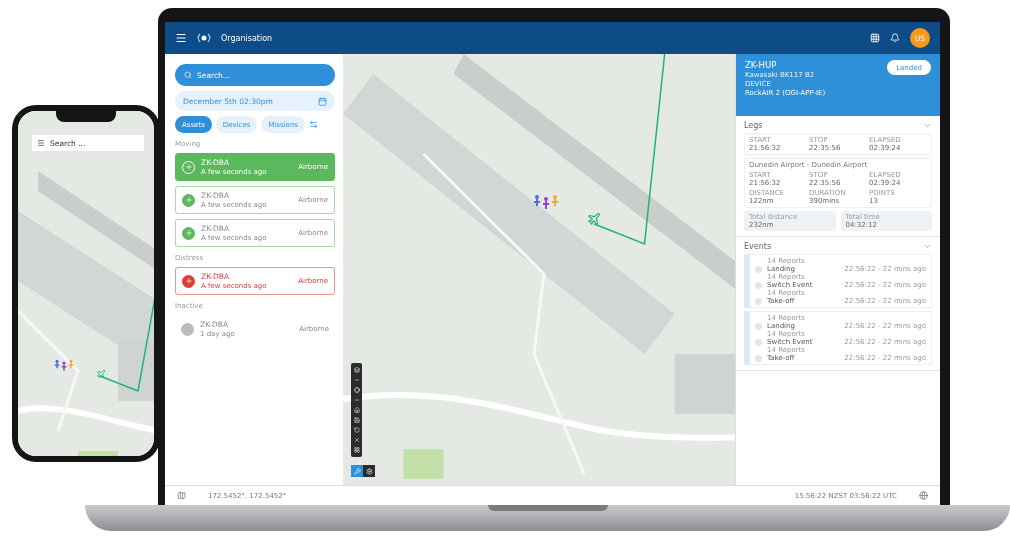 Image resolution: width=1010 pixels, height=559 pixels. What do you see at coordinates (875, 38) in the screenshot?
I see `apps-grid-icon` at bounding box center [875, 38].